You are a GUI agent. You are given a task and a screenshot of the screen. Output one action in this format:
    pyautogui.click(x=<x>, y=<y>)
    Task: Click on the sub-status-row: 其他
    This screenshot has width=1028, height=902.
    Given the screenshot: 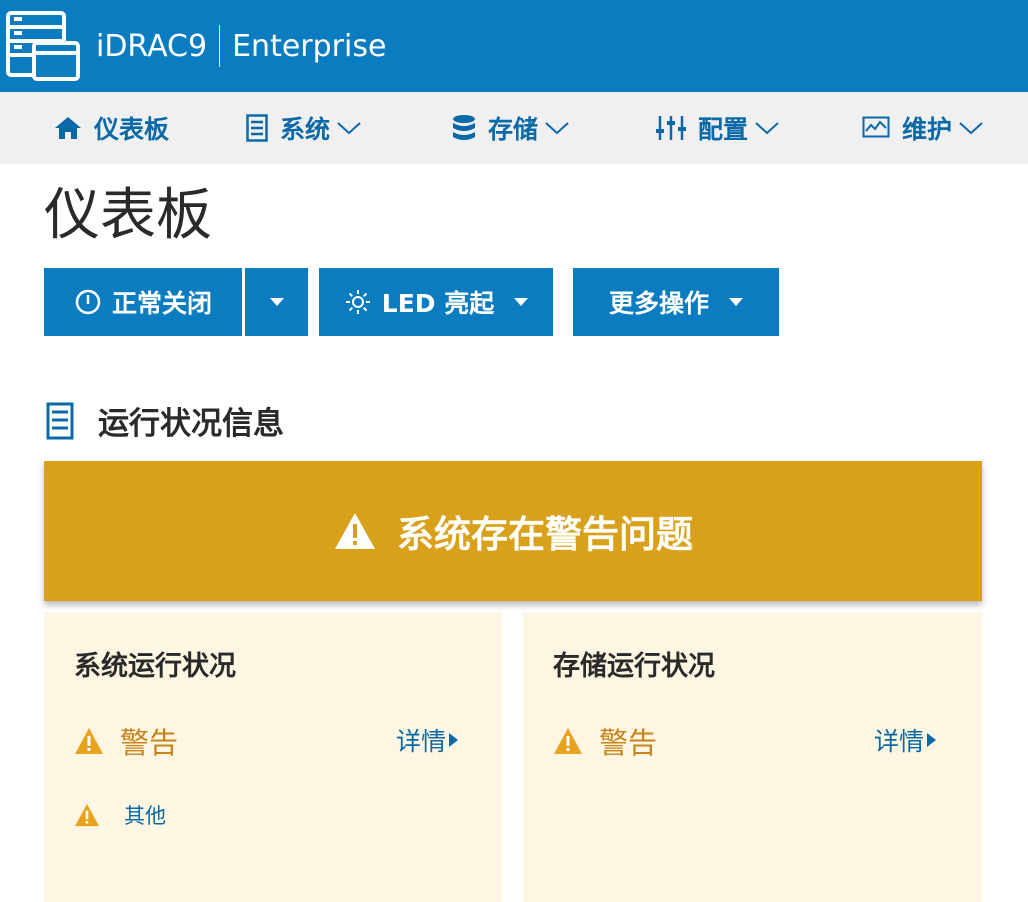 What is the action you would take?
    pyautogui.click(x=120, y=815)
    